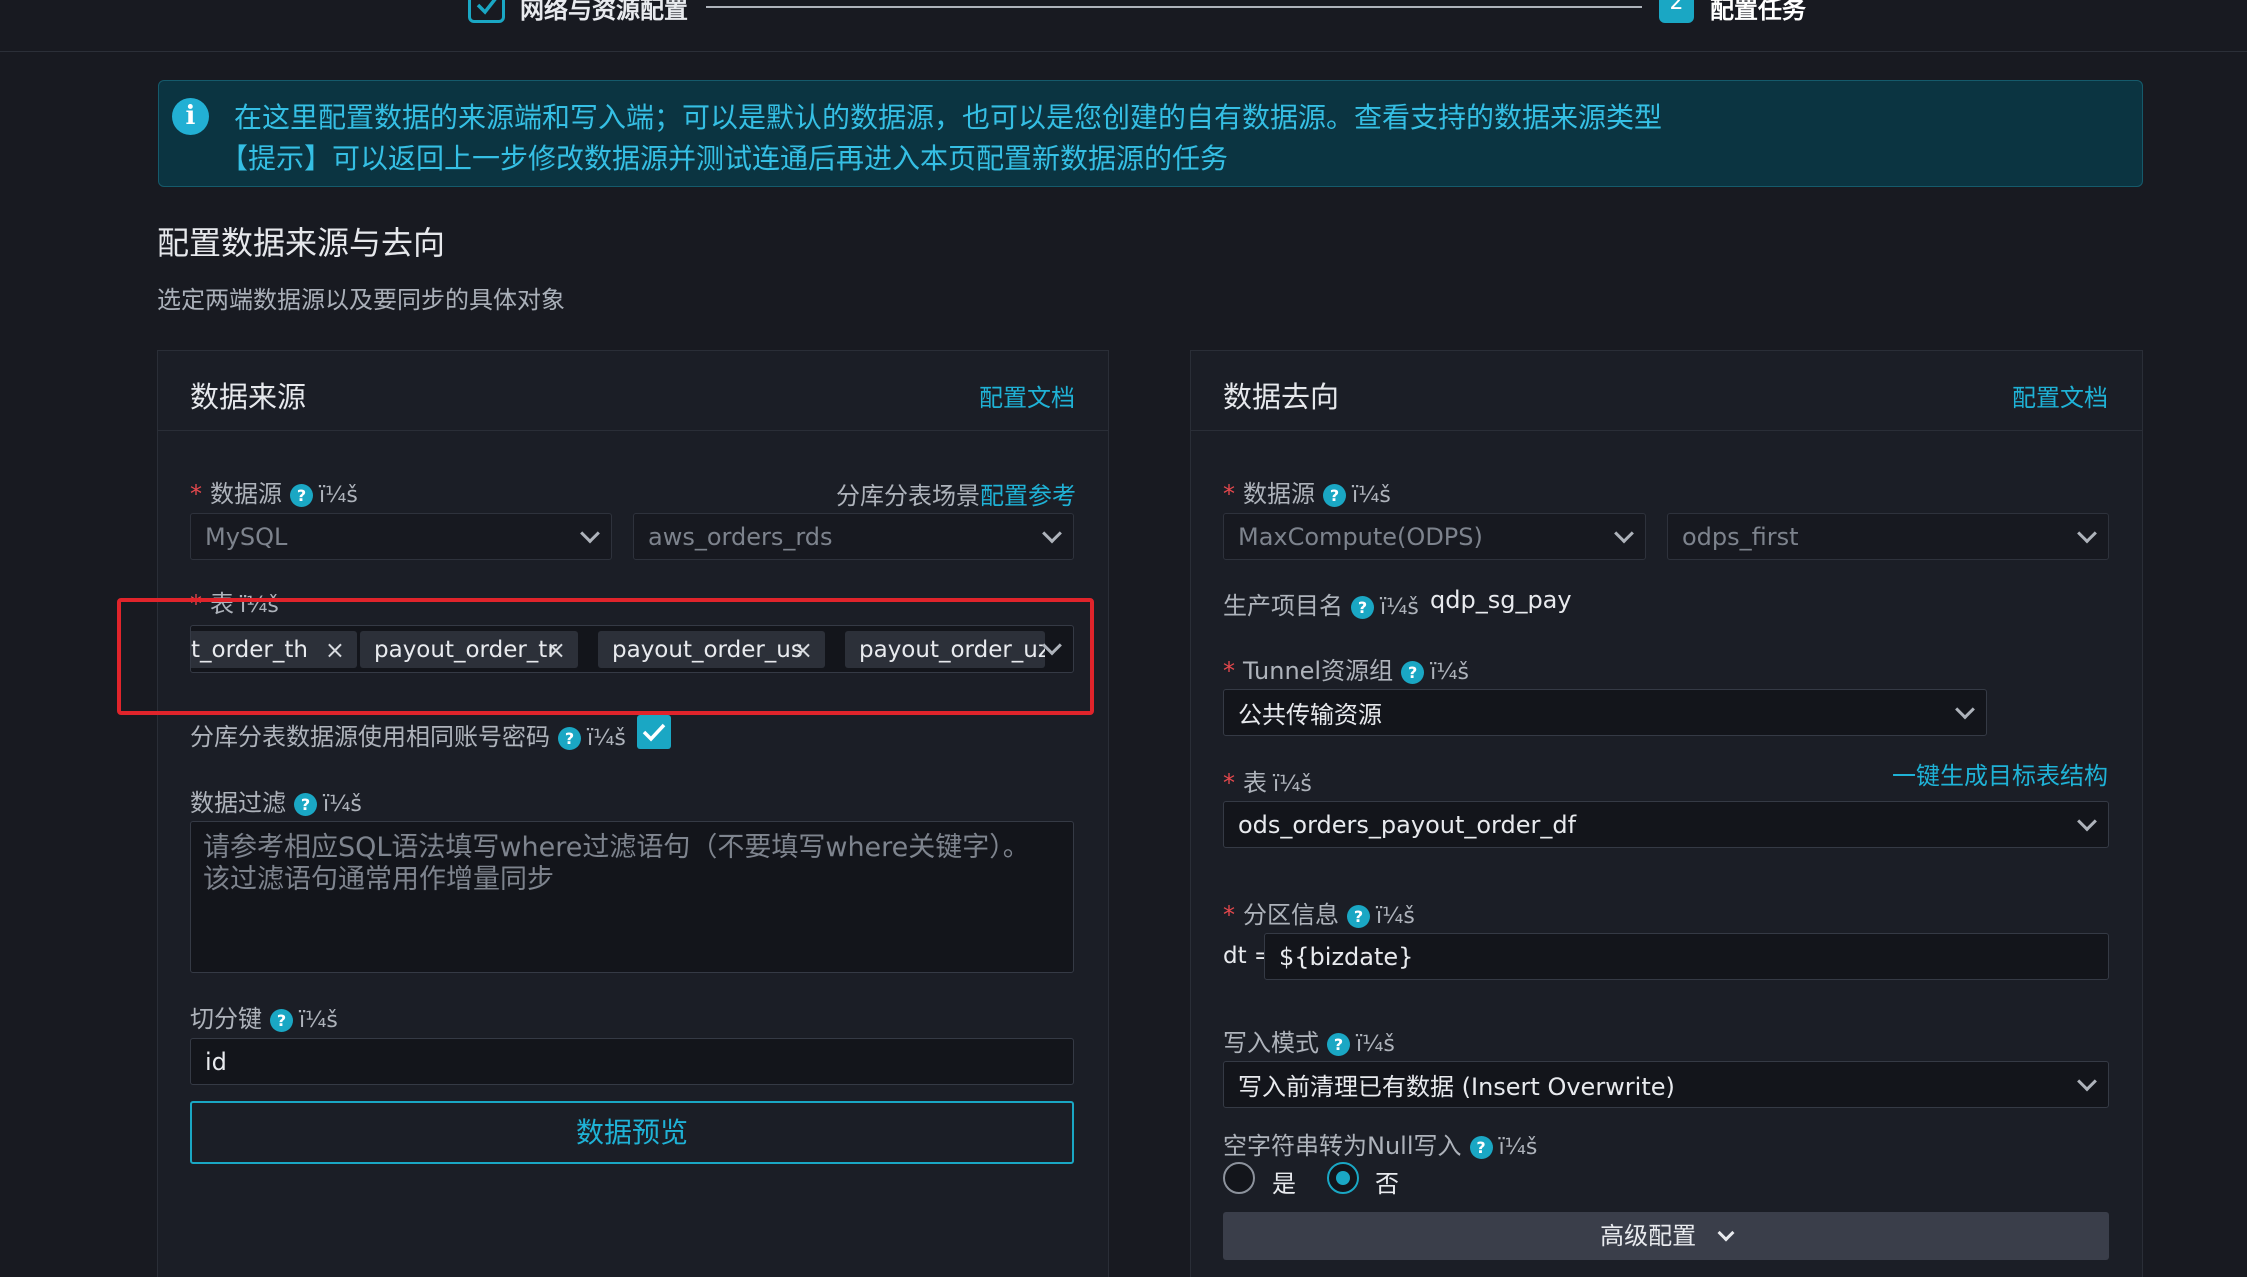  What do you see at coordinates (1307, 494) in the screenshot?
I see `target-datasource-label: * 数据源? ï¼š` at bounding box center [1307, 494].